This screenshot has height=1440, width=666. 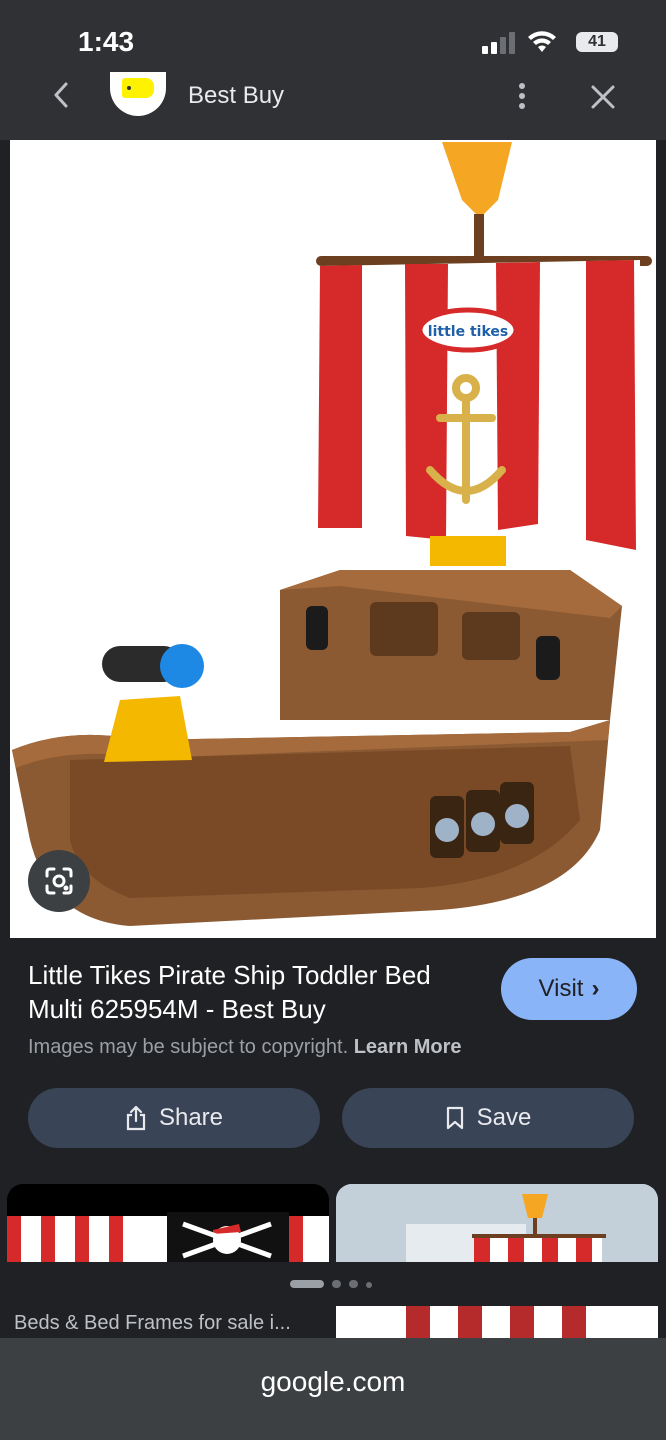 What do you see at coordinates (498, 43) in the screenshot?
I see `cellular-signal-icon` at bounding box center [498, 43].